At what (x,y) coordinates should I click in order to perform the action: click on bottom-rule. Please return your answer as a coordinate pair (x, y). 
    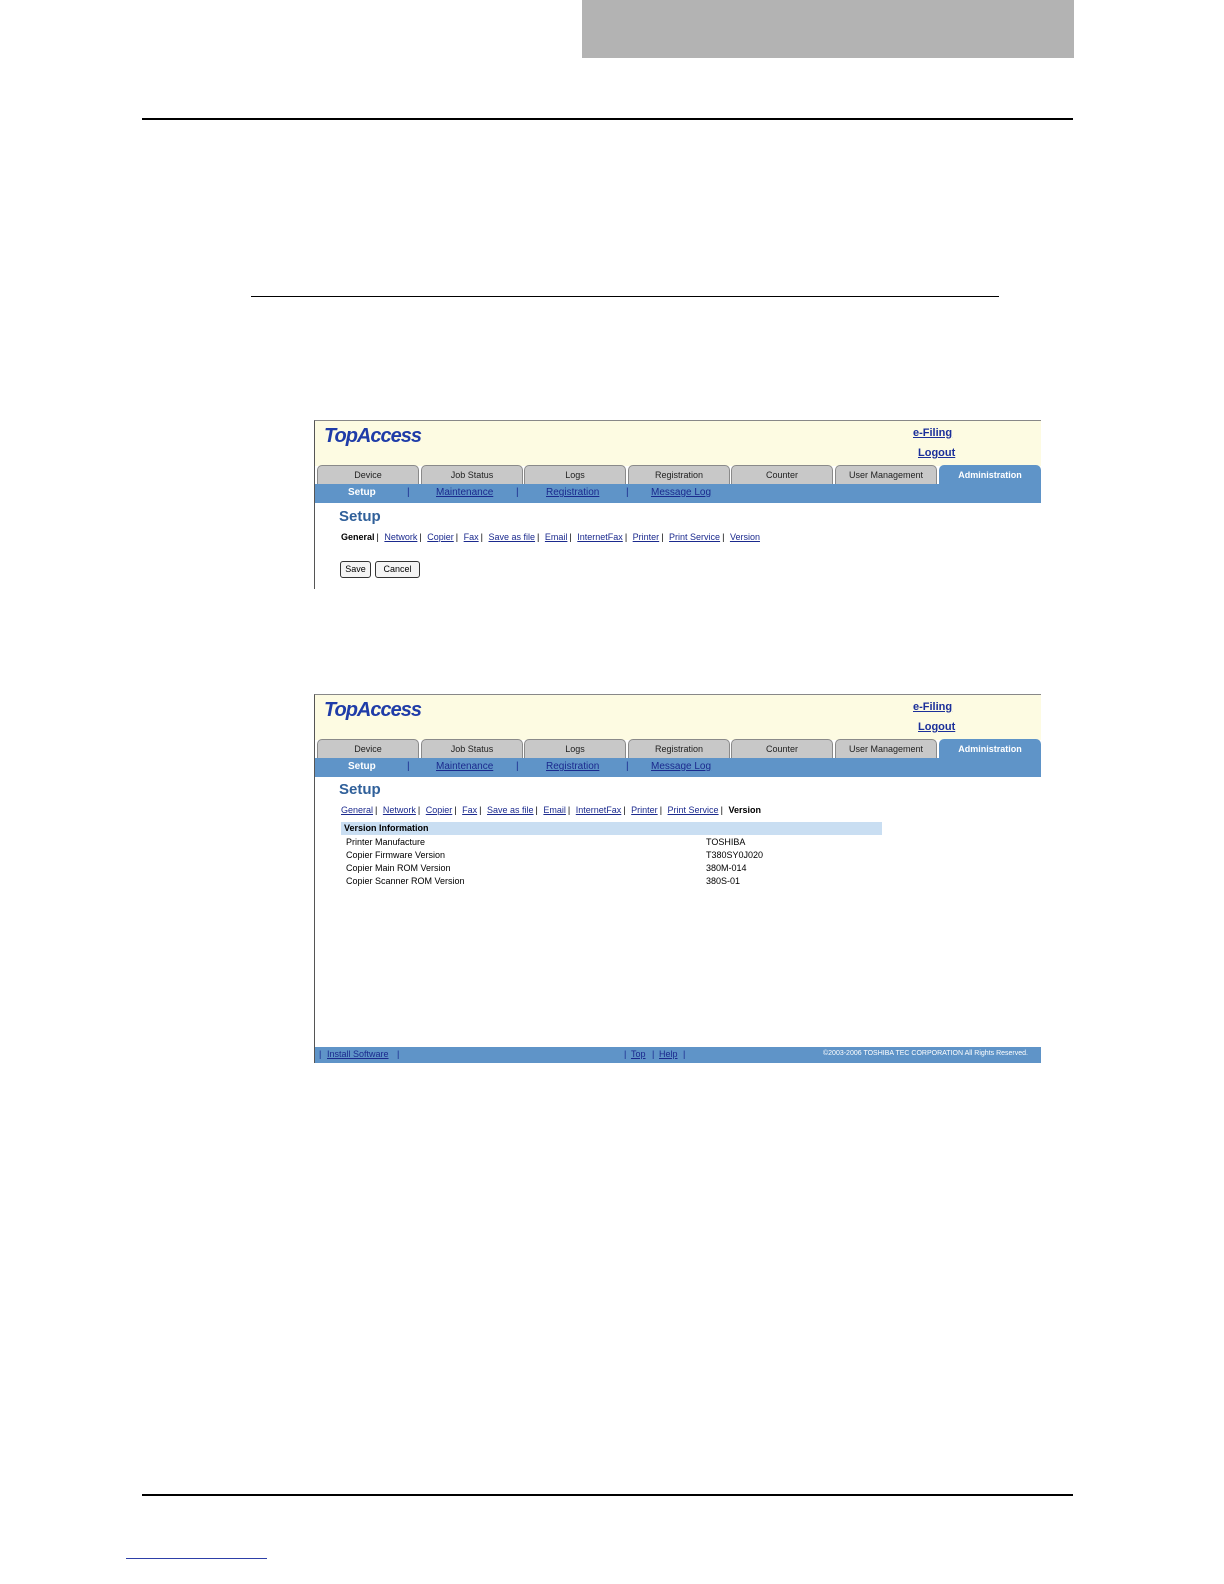
    Looking at the image, I should click on (607, 1495).